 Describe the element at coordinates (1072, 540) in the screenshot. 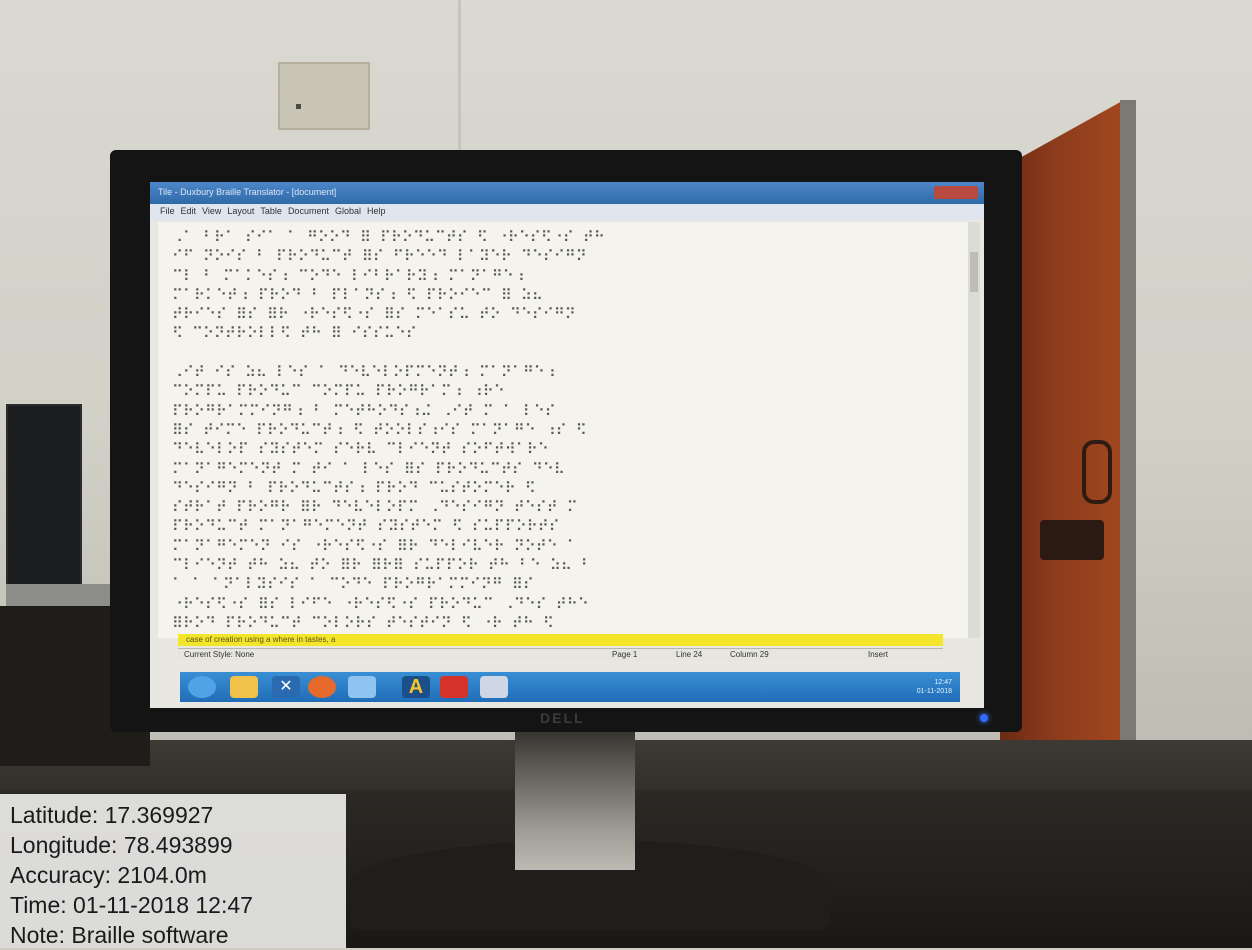

I see `door-lock` at that location.